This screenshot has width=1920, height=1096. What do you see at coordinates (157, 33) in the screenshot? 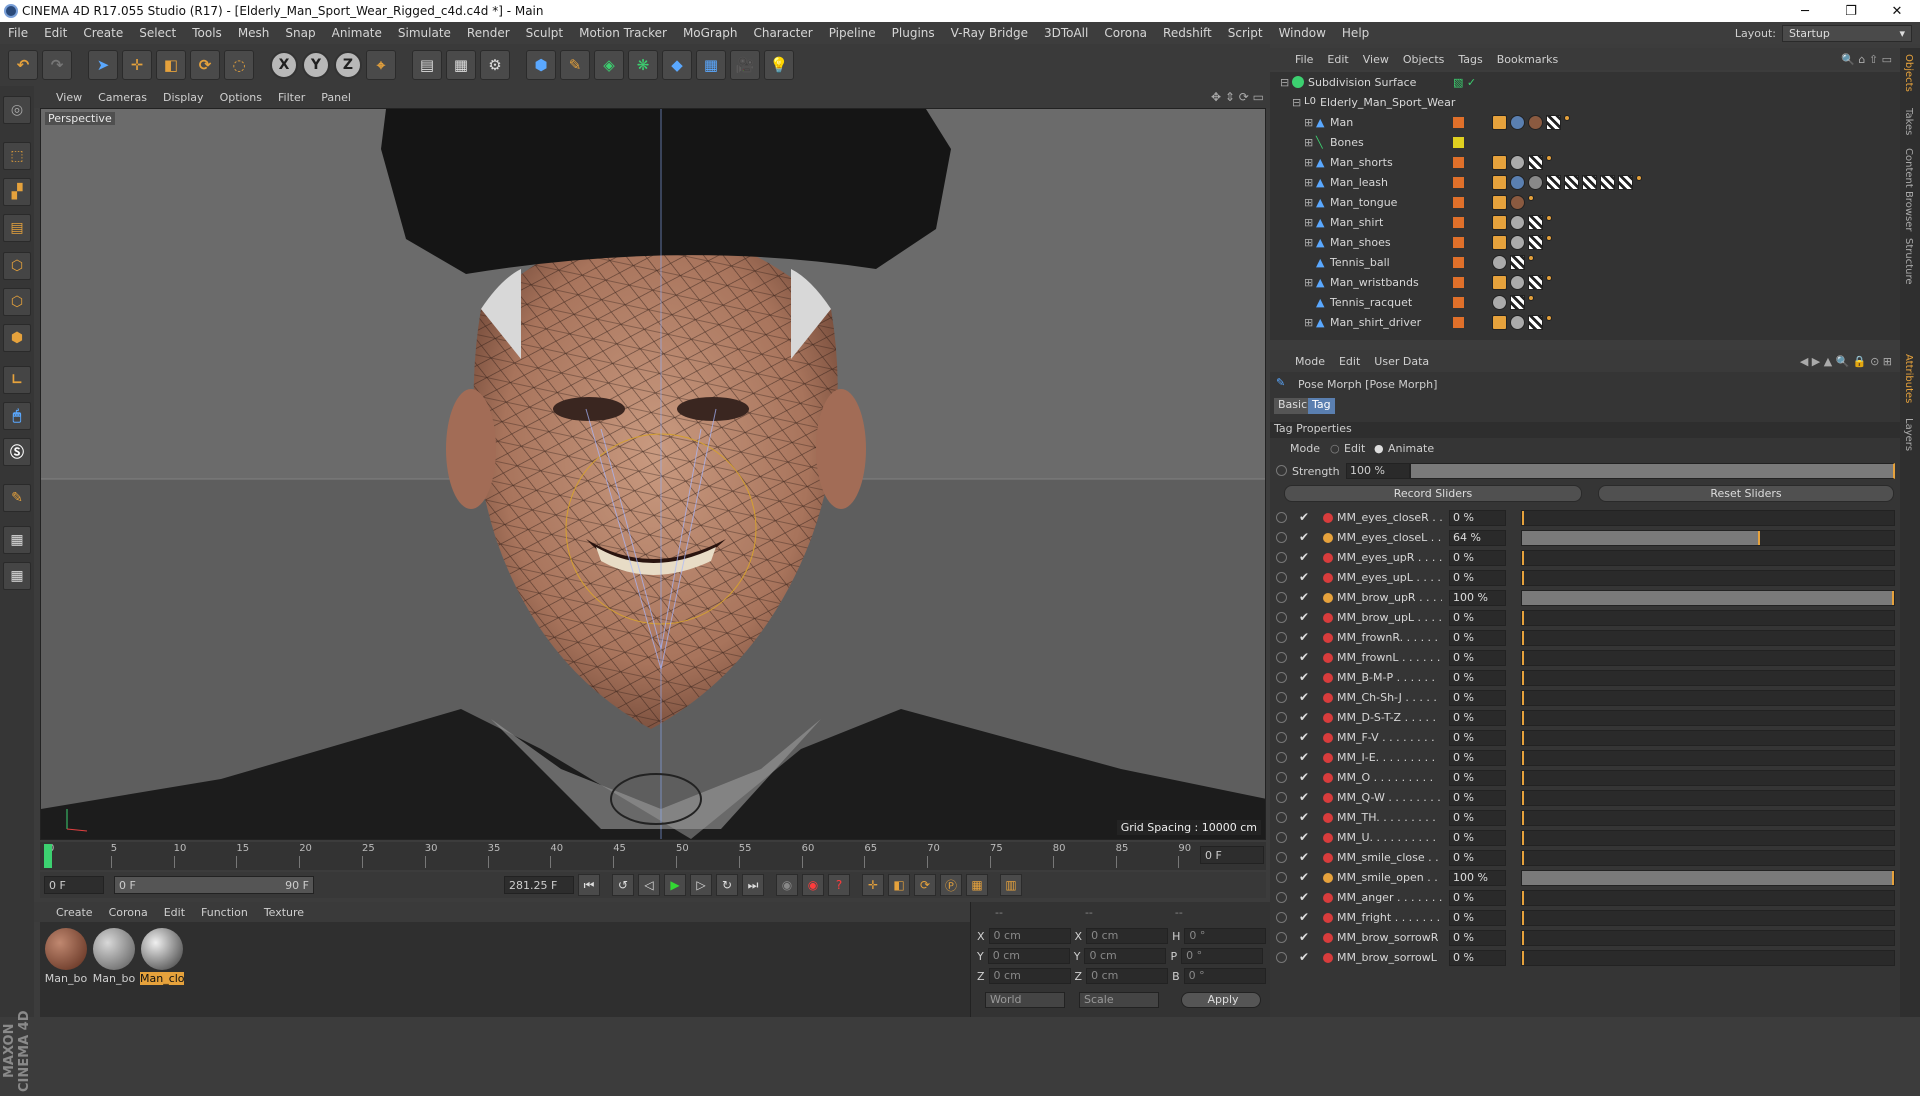
I see `menu-select: Select` at bounding box center [157, 33].